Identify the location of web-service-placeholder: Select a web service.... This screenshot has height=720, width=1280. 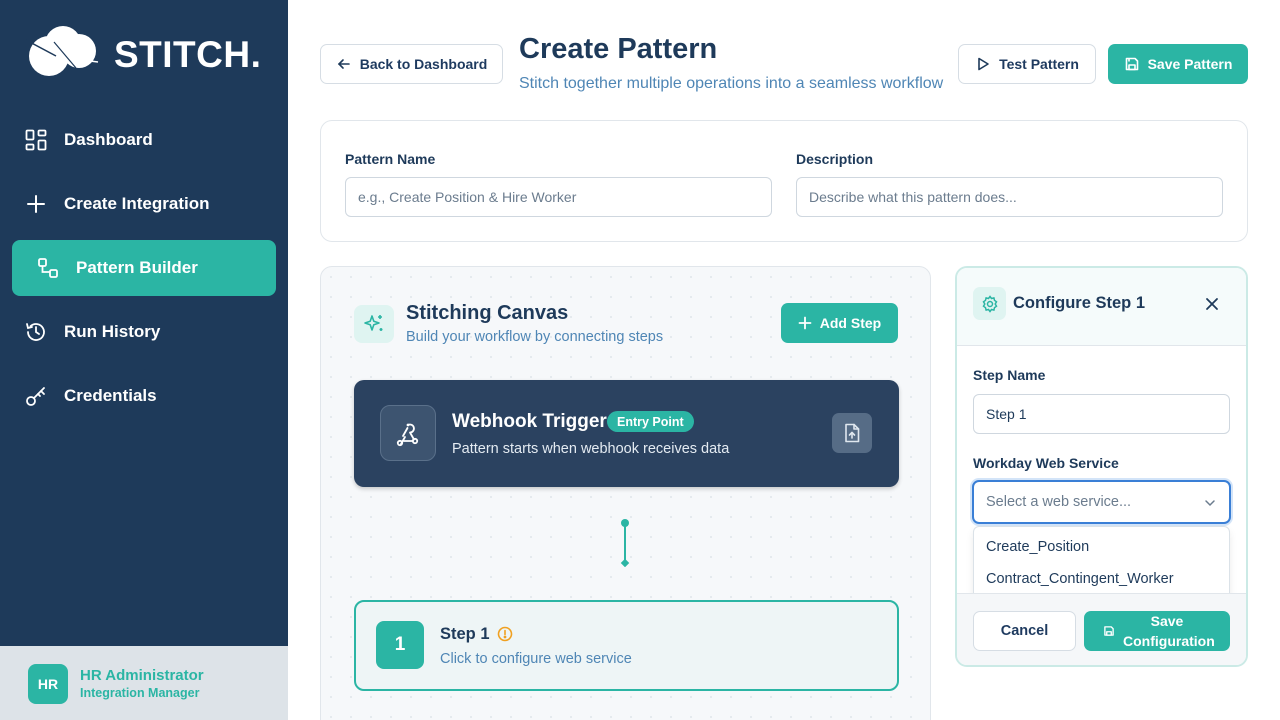
(1059, 502).